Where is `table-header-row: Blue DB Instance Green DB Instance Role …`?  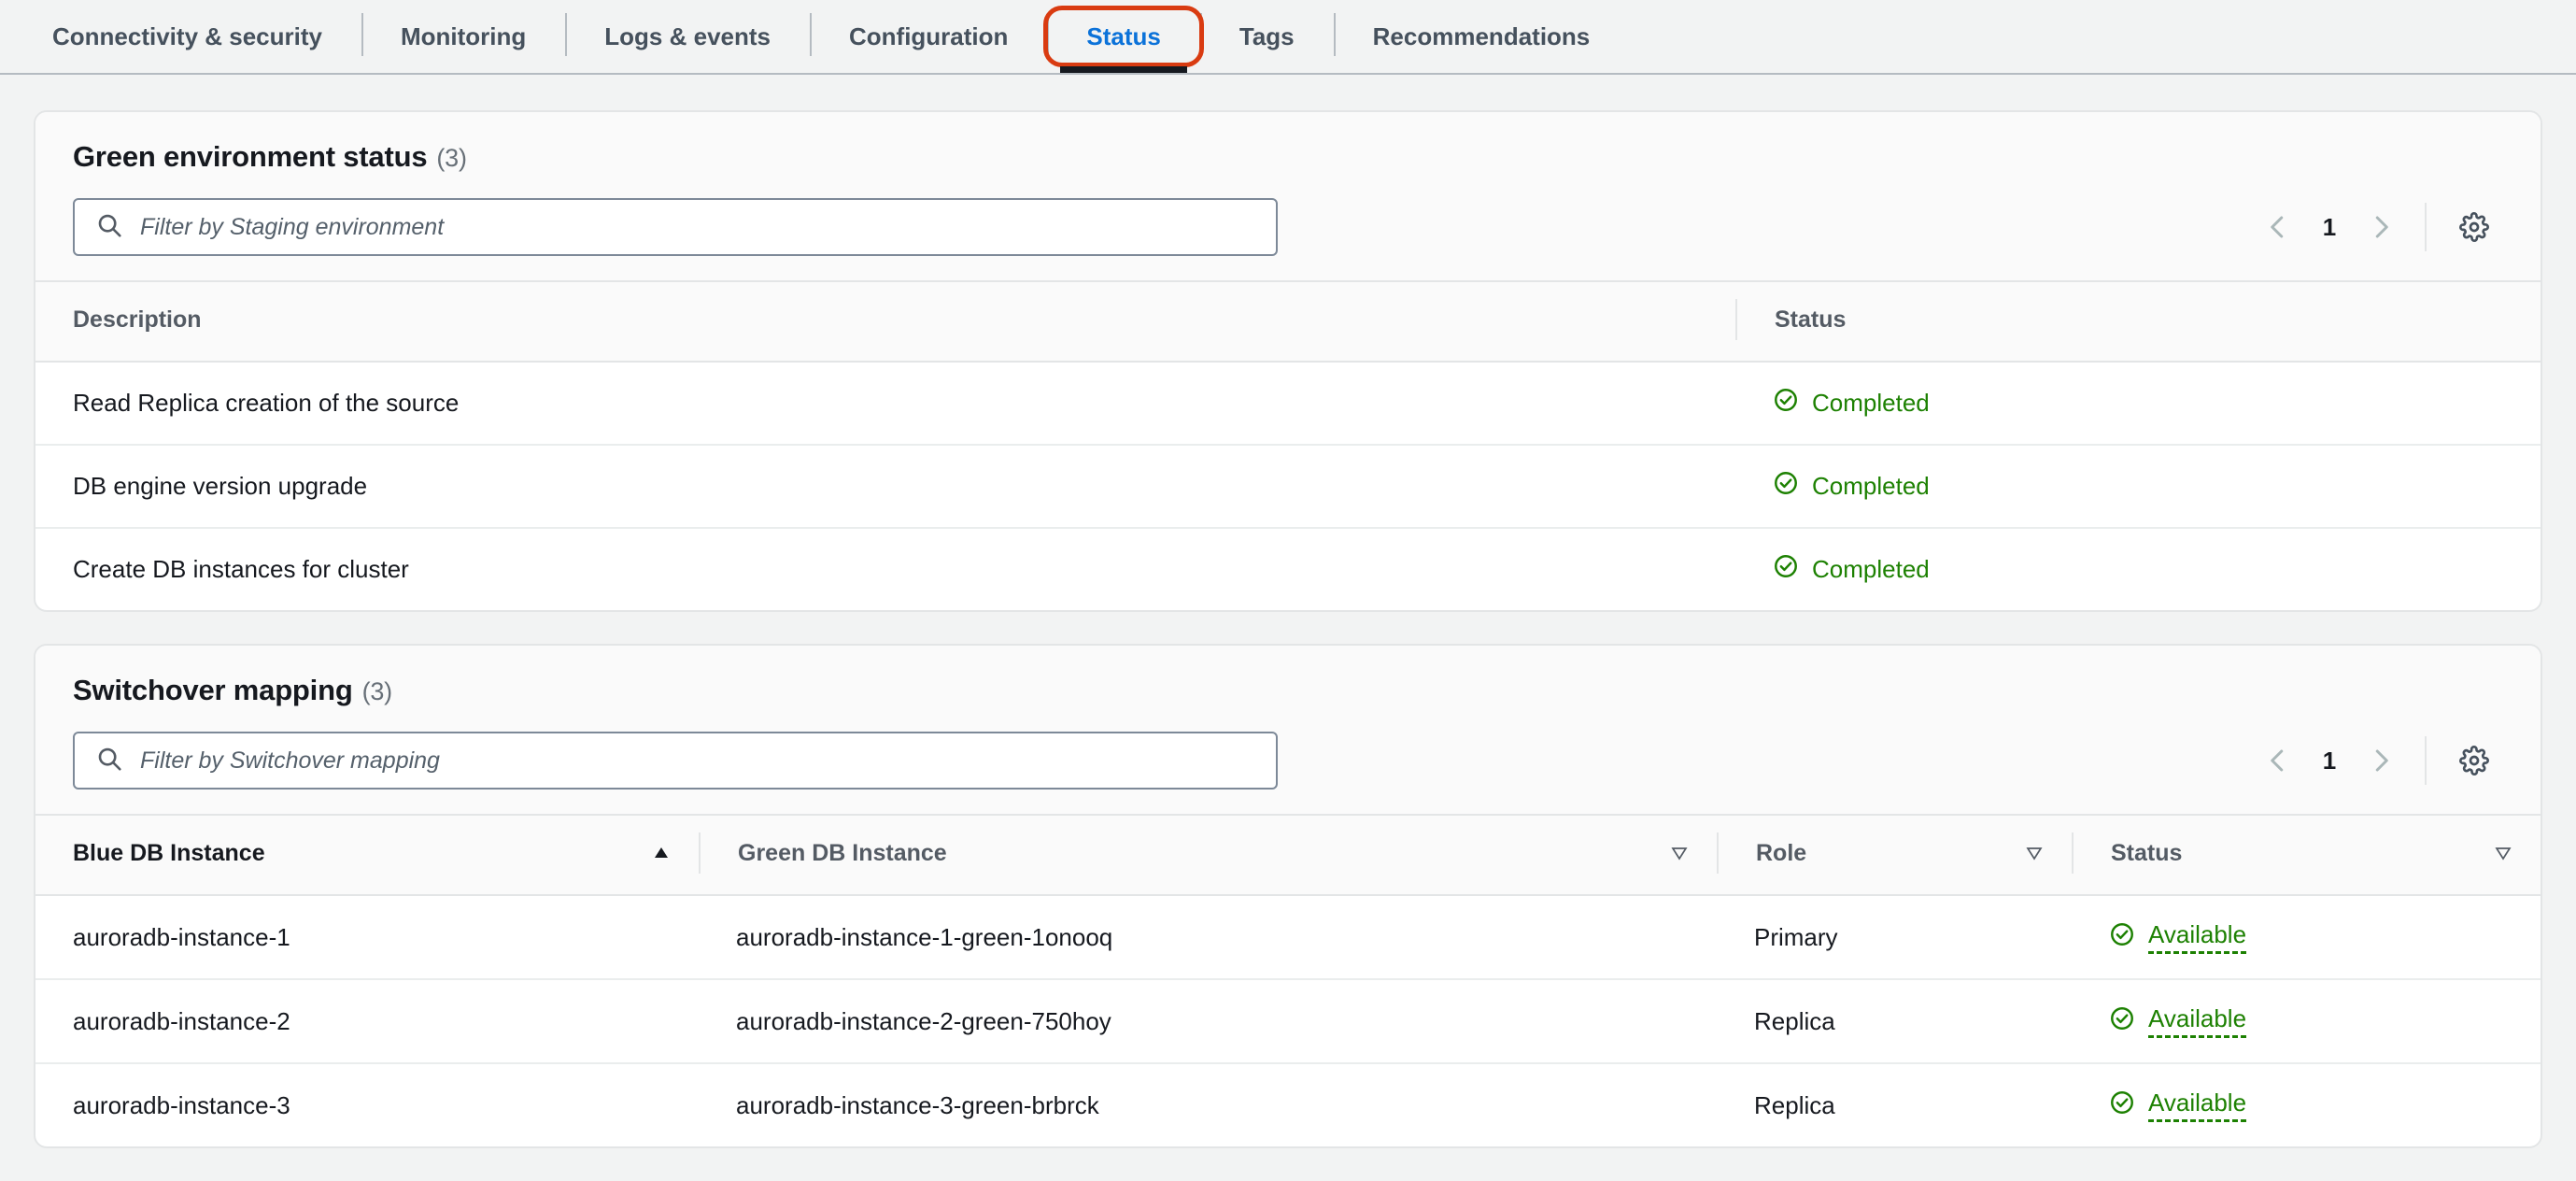
table-header-row: Blue DB Instance Green DB Instance Role … is located at coordinates (1288, 855).